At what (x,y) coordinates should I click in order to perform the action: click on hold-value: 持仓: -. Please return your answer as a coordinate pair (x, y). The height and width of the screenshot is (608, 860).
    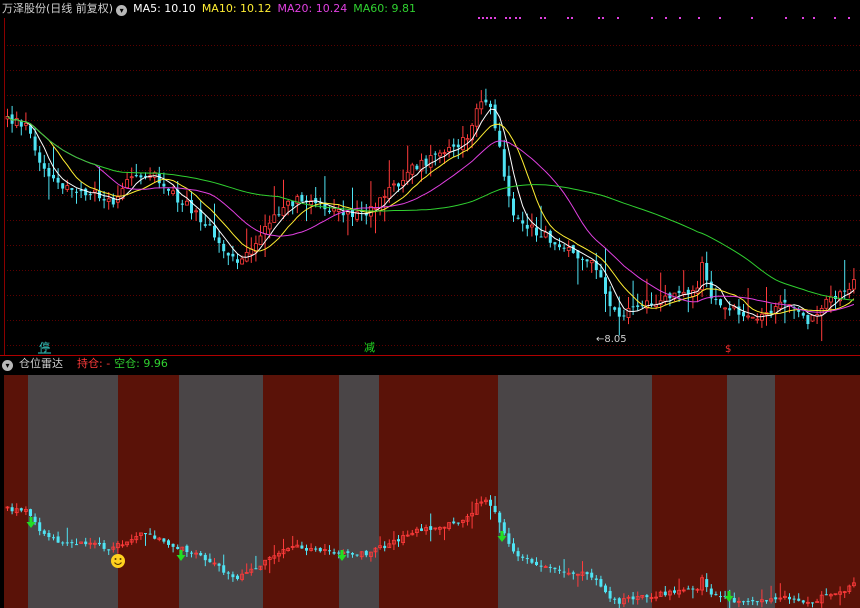
    Looking at the image, I should click on (94, 363).